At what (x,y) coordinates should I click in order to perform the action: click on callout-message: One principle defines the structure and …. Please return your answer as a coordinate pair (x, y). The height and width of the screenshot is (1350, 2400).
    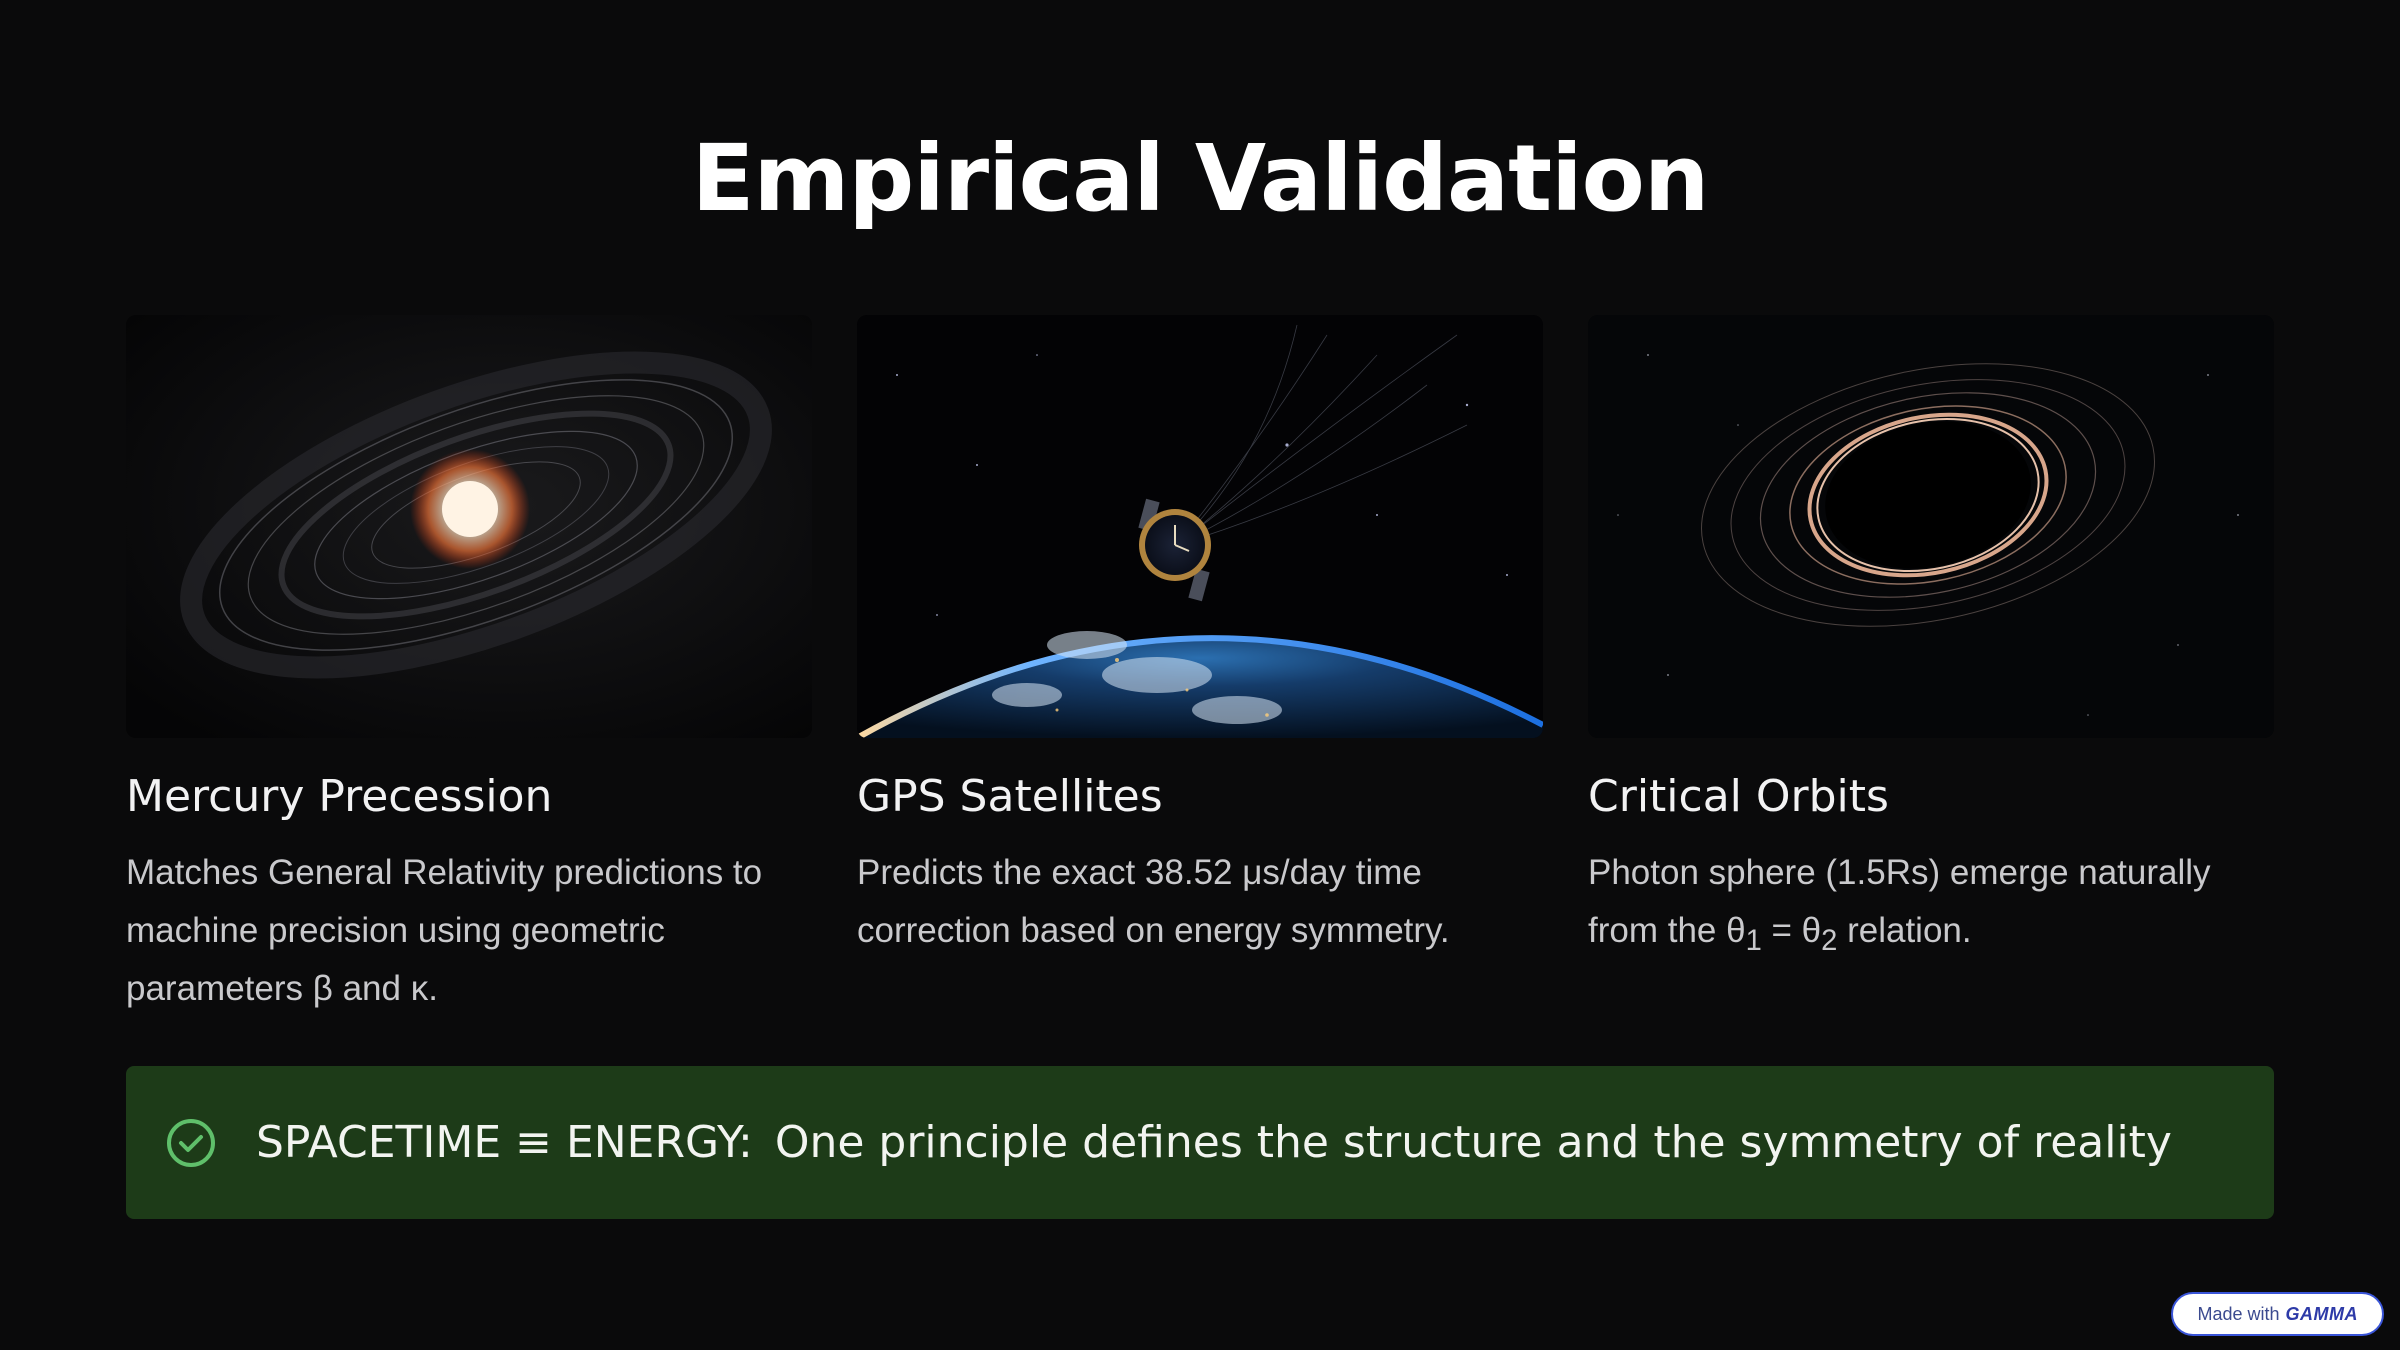
    Looking at the image, I should click on (1473, 1142).